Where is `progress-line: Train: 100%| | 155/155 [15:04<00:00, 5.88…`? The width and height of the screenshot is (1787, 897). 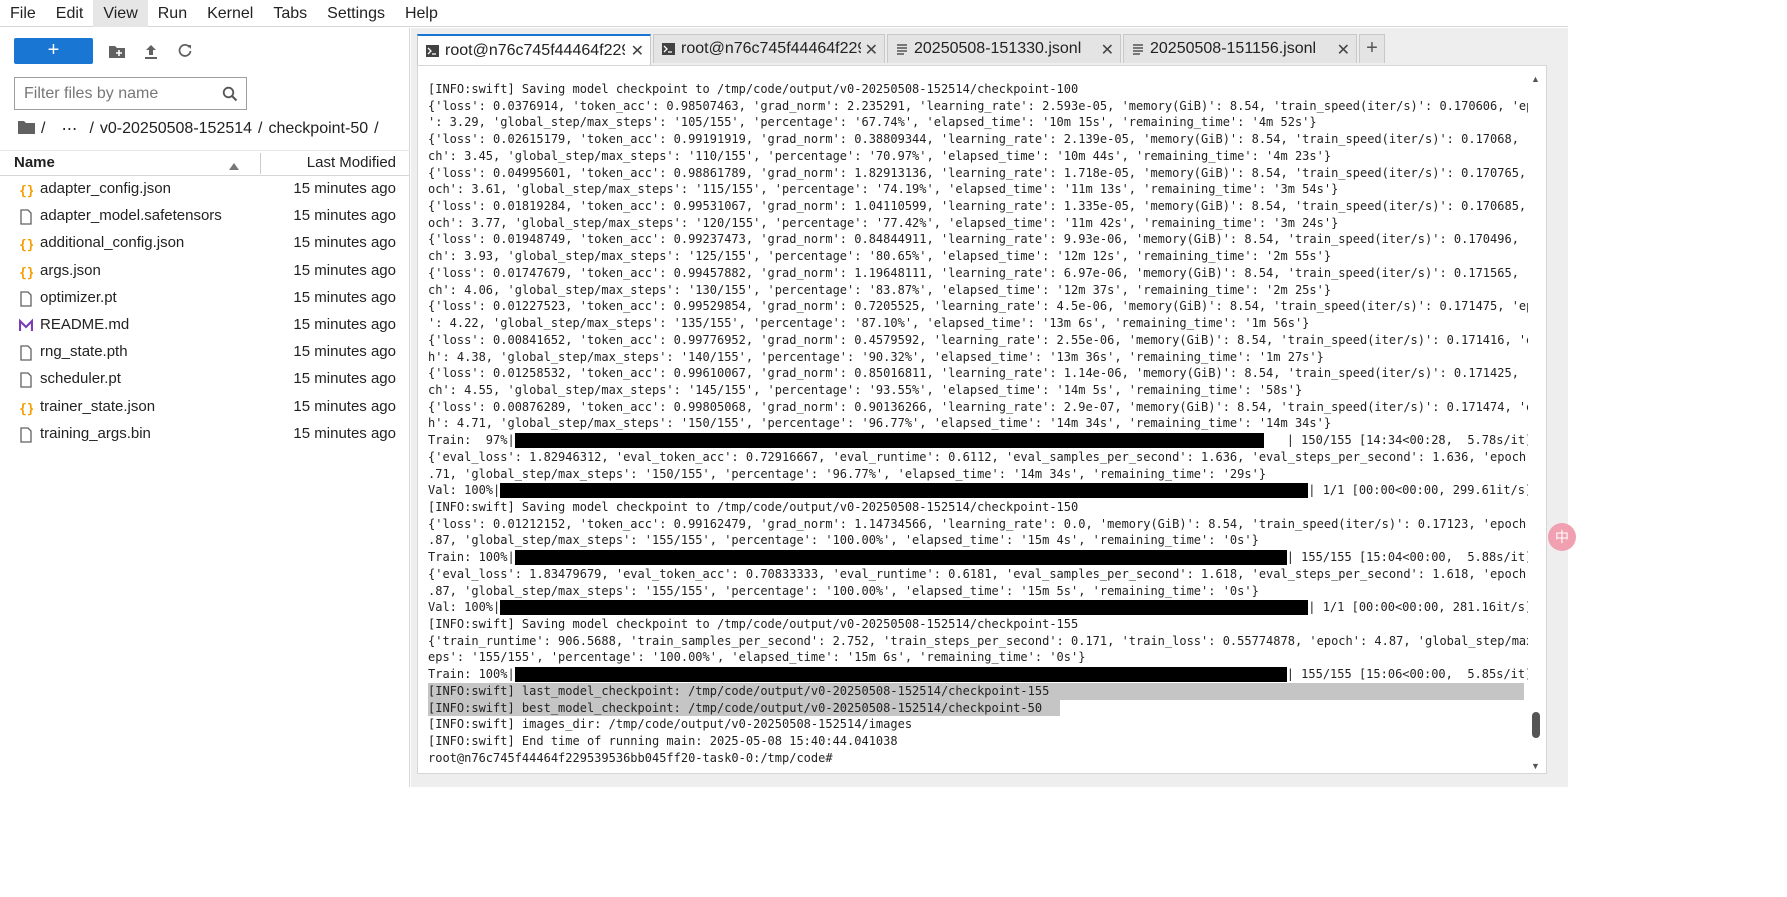 progress-line: Train: 100%| | 155/155 [15:04<00:00, 5.88… is located at coordinates (980, 557).